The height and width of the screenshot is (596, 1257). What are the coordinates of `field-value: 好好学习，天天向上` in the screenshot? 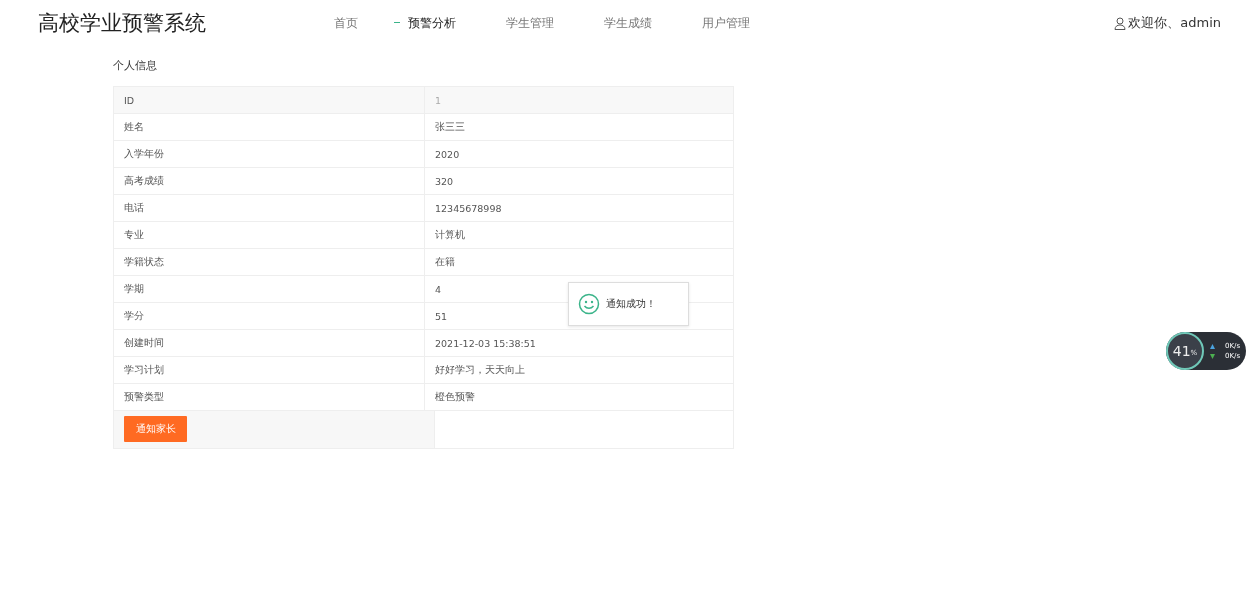 It's located at (480, 370).